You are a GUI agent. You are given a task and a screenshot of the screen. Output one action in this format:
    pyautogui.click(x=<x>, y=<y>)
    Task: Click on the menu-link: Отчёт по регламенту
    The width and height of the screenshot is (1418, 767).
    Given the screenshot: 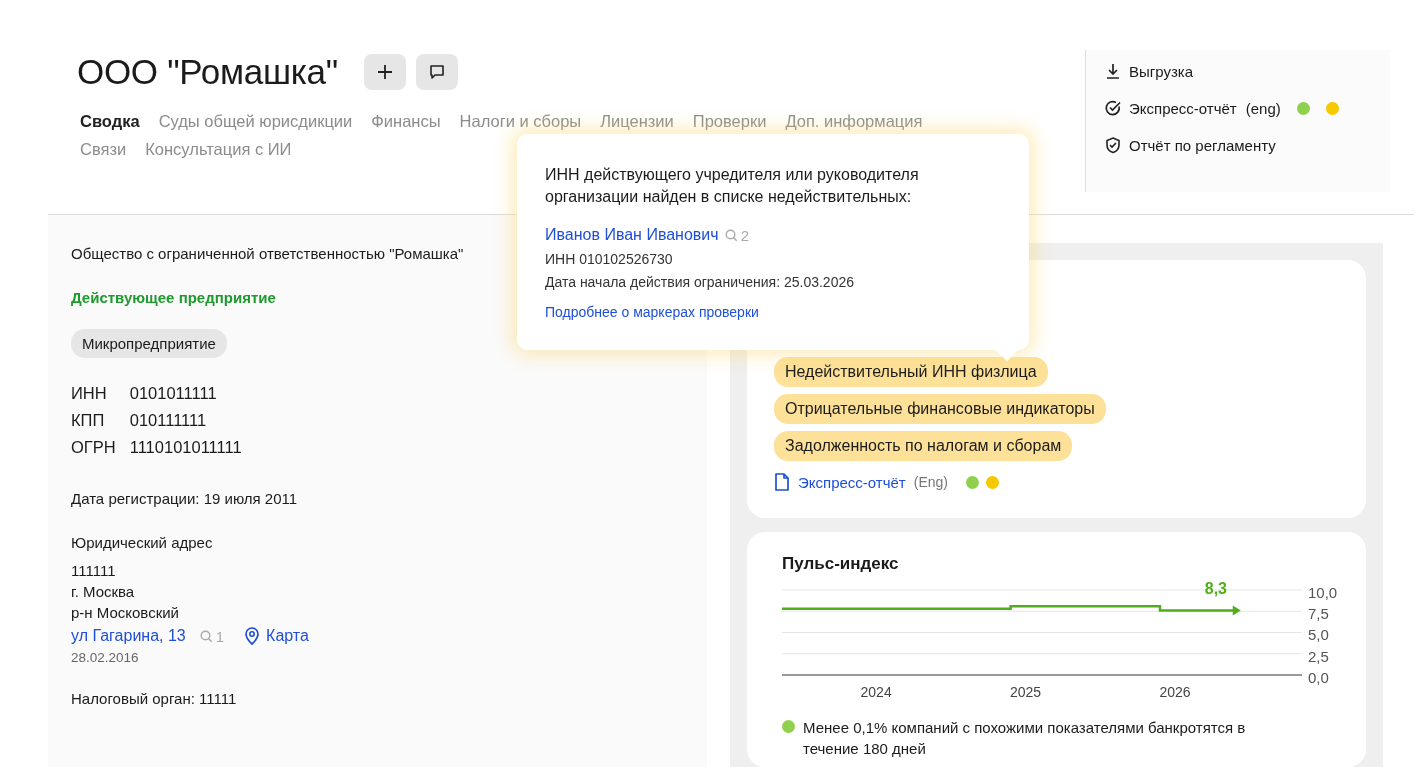 What is the action you would take?
    pyautogui.click(x=1202, y=145)
    